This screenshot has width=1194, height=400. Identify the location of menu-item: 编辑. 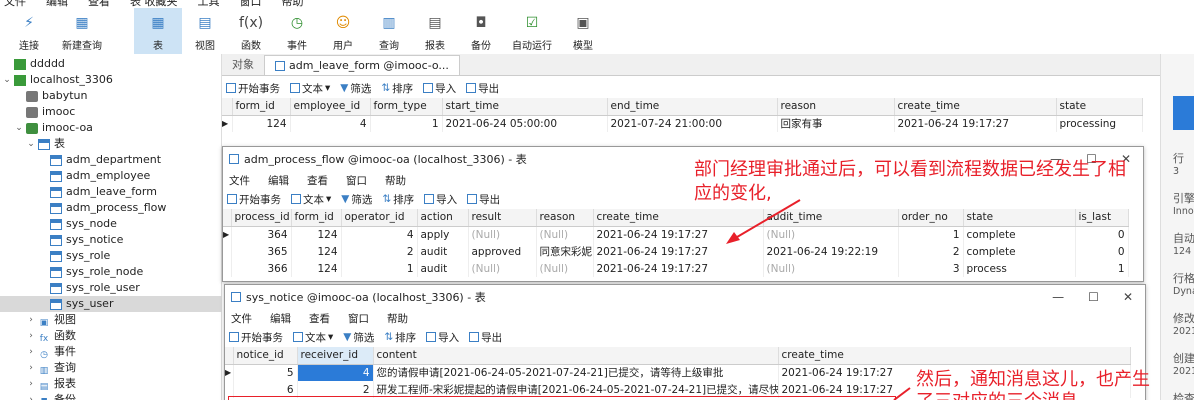
(57, 4).